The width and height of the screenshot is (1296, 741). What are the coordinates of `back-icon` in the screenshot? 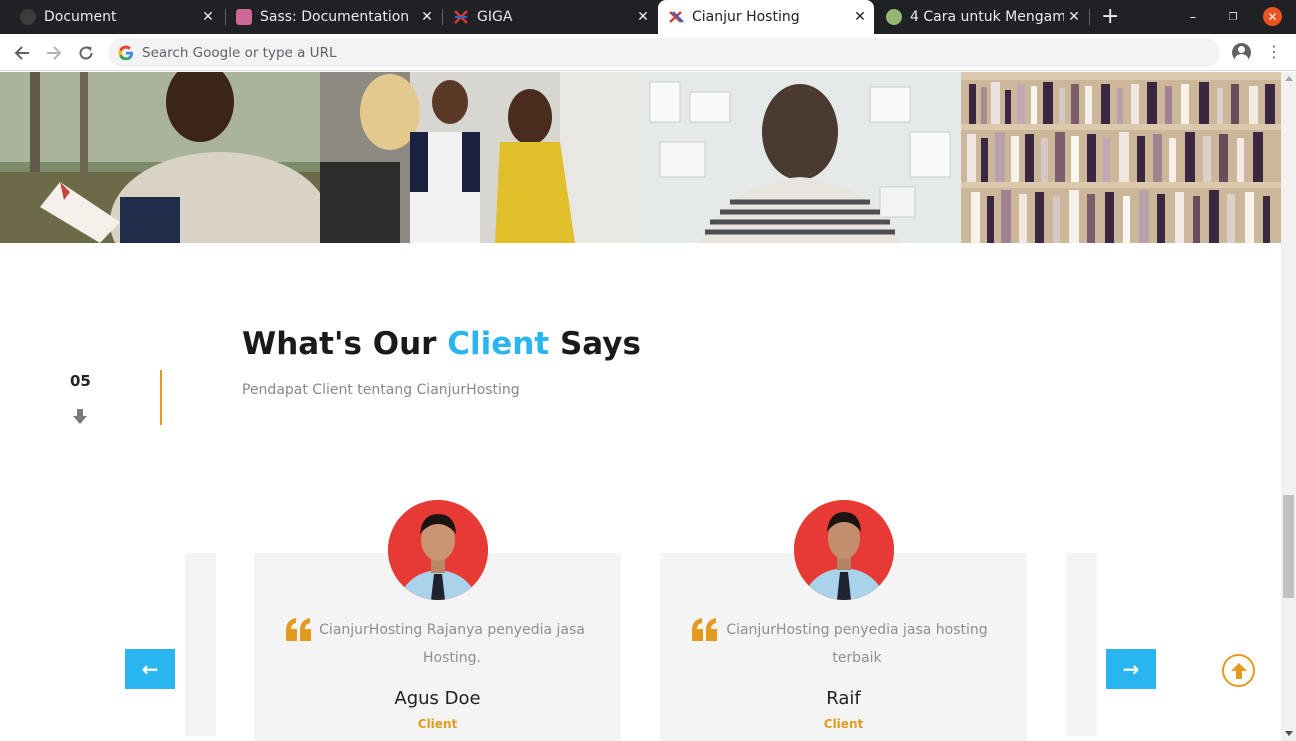 It's located at (22, 53).